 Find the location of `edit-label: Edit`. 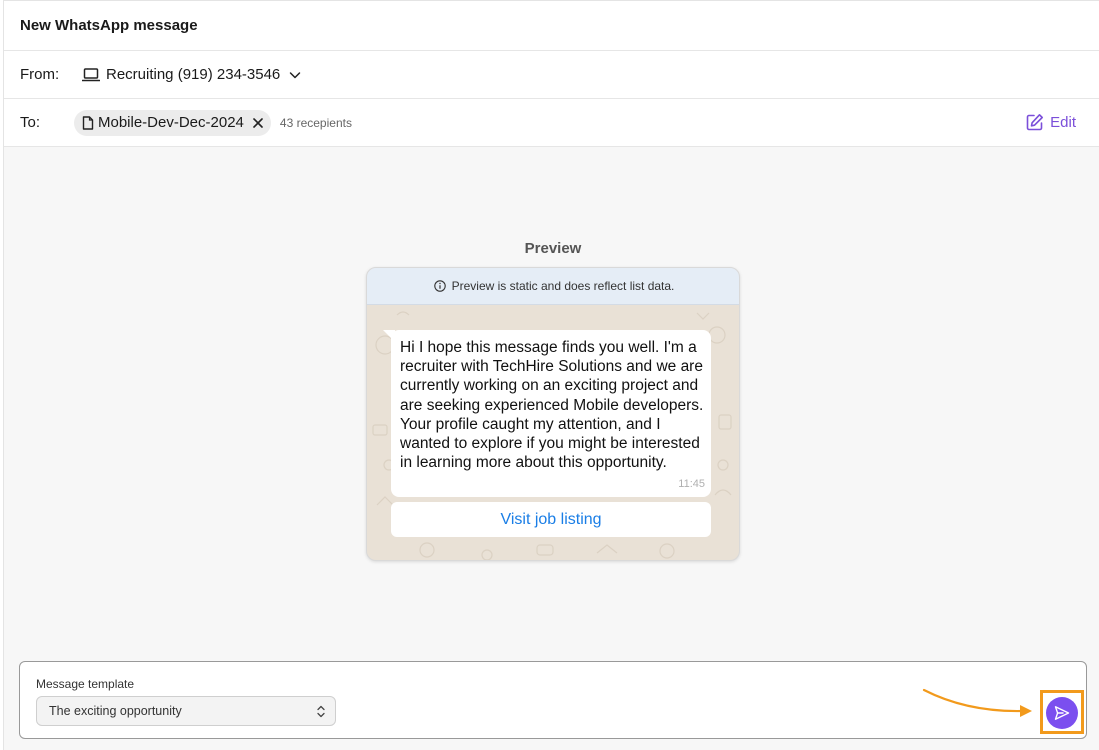

edit-label: Edit is located at coordinates (1063, 122).